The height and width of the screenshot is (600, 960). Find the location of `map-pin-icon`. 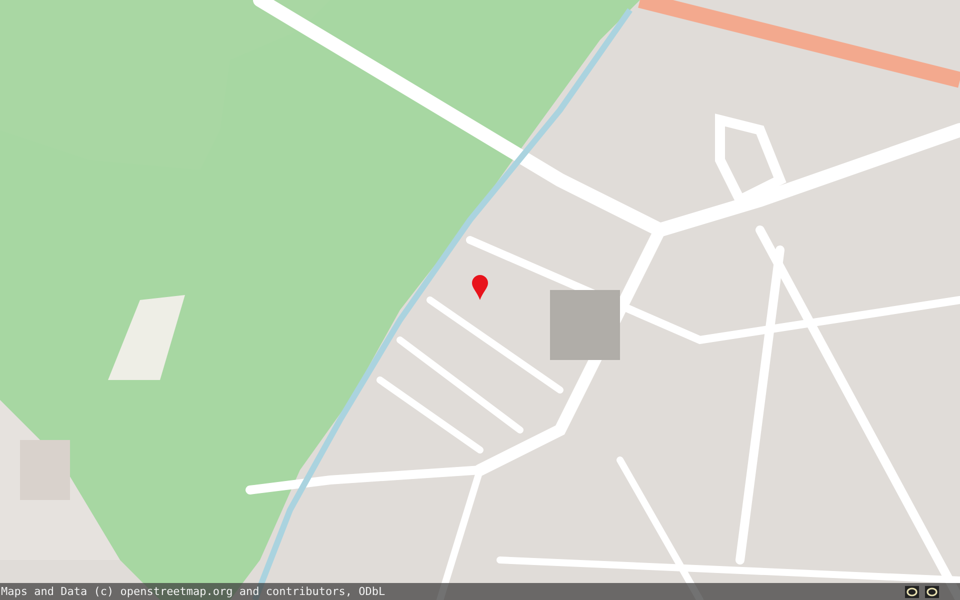

map-pin-icon is located at coordinates (480, 287).